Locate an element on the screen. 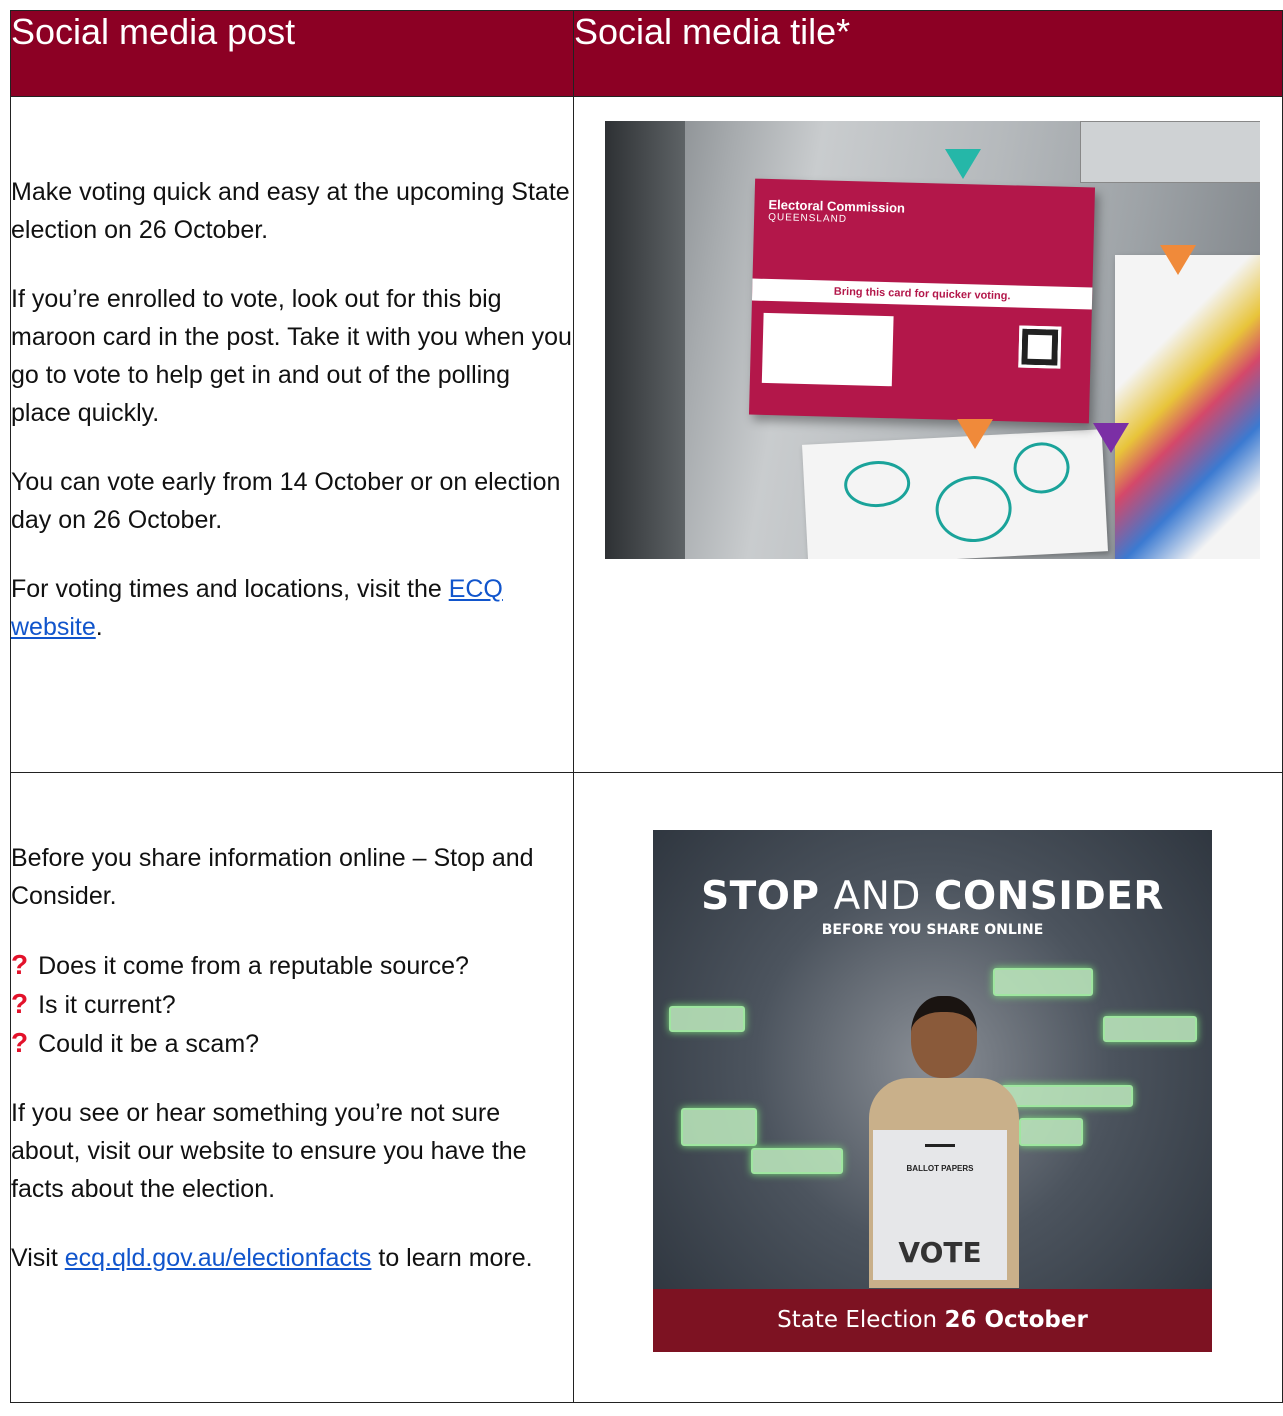 The height and width of the screenshot is (1416, 1283). vote-label: VOTE is located at coordinates (940, 1252).